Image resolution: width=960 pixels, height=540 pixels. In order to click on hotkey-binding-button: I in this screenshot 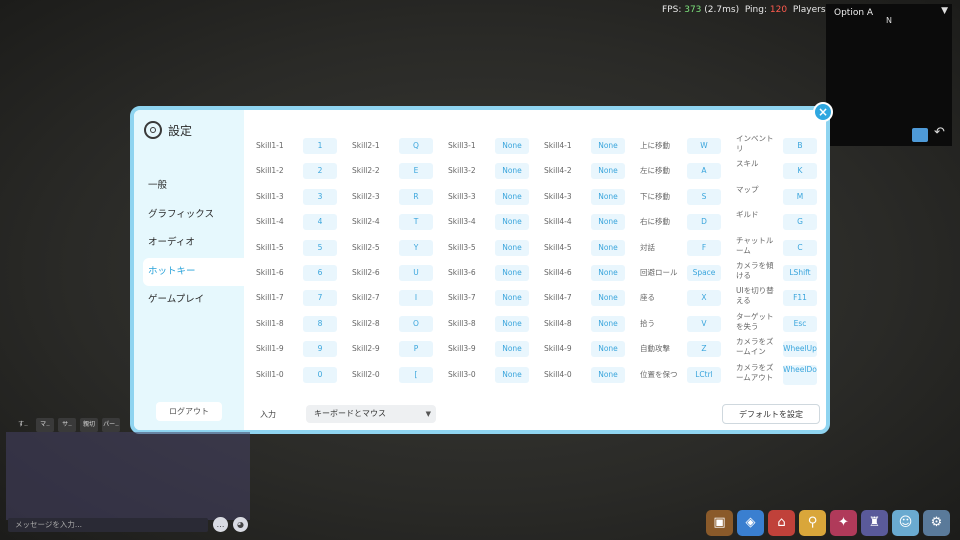, I will do `click(416, 298)`.